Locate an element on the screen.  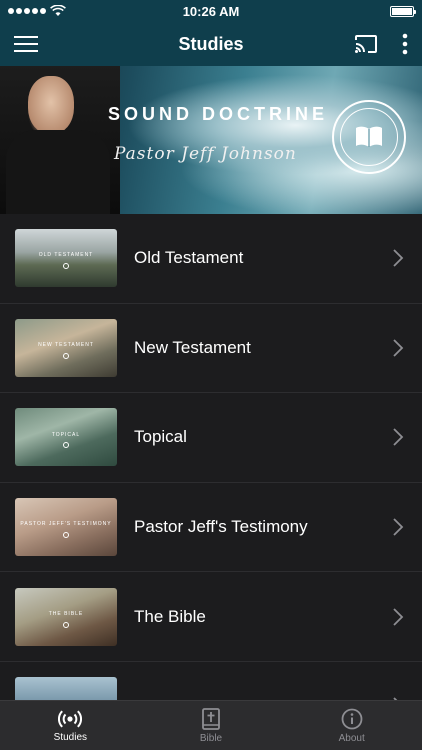
study-item-partial is located at coordinates (211, 681).